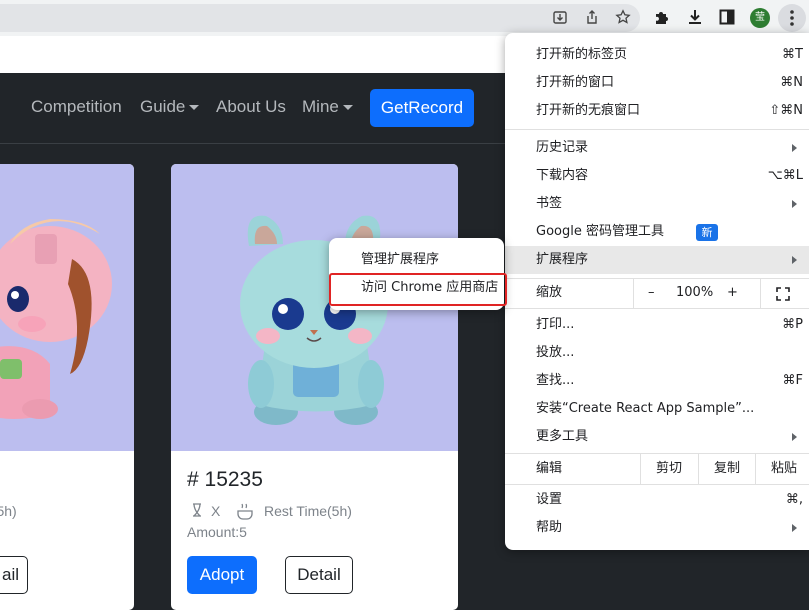  What do you see at coordinates (549, 527) in the screenshot?
I see `menu-label: 帮助` at bounding box center [549, 527].